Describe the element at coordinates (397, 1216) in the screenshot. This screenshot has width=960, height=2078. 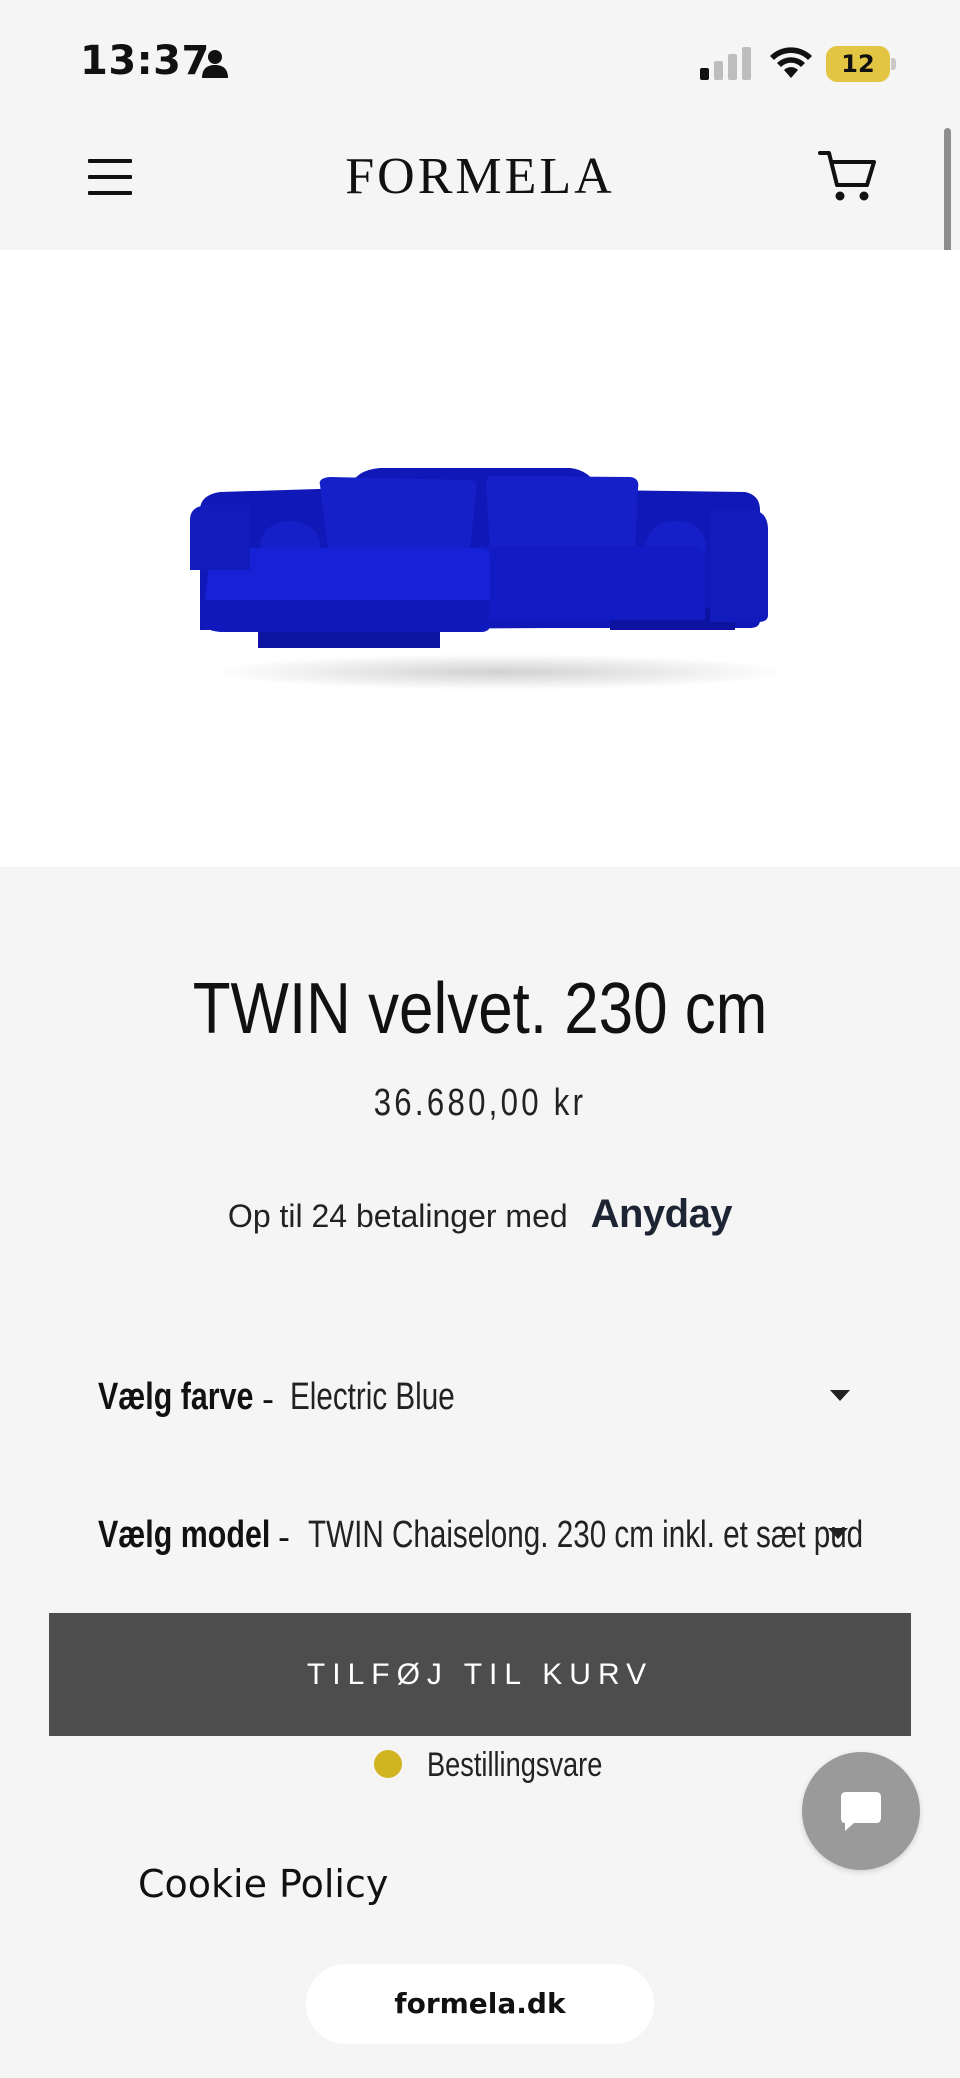
I see `installments-text: Op til 24 betalinger med` at that location.